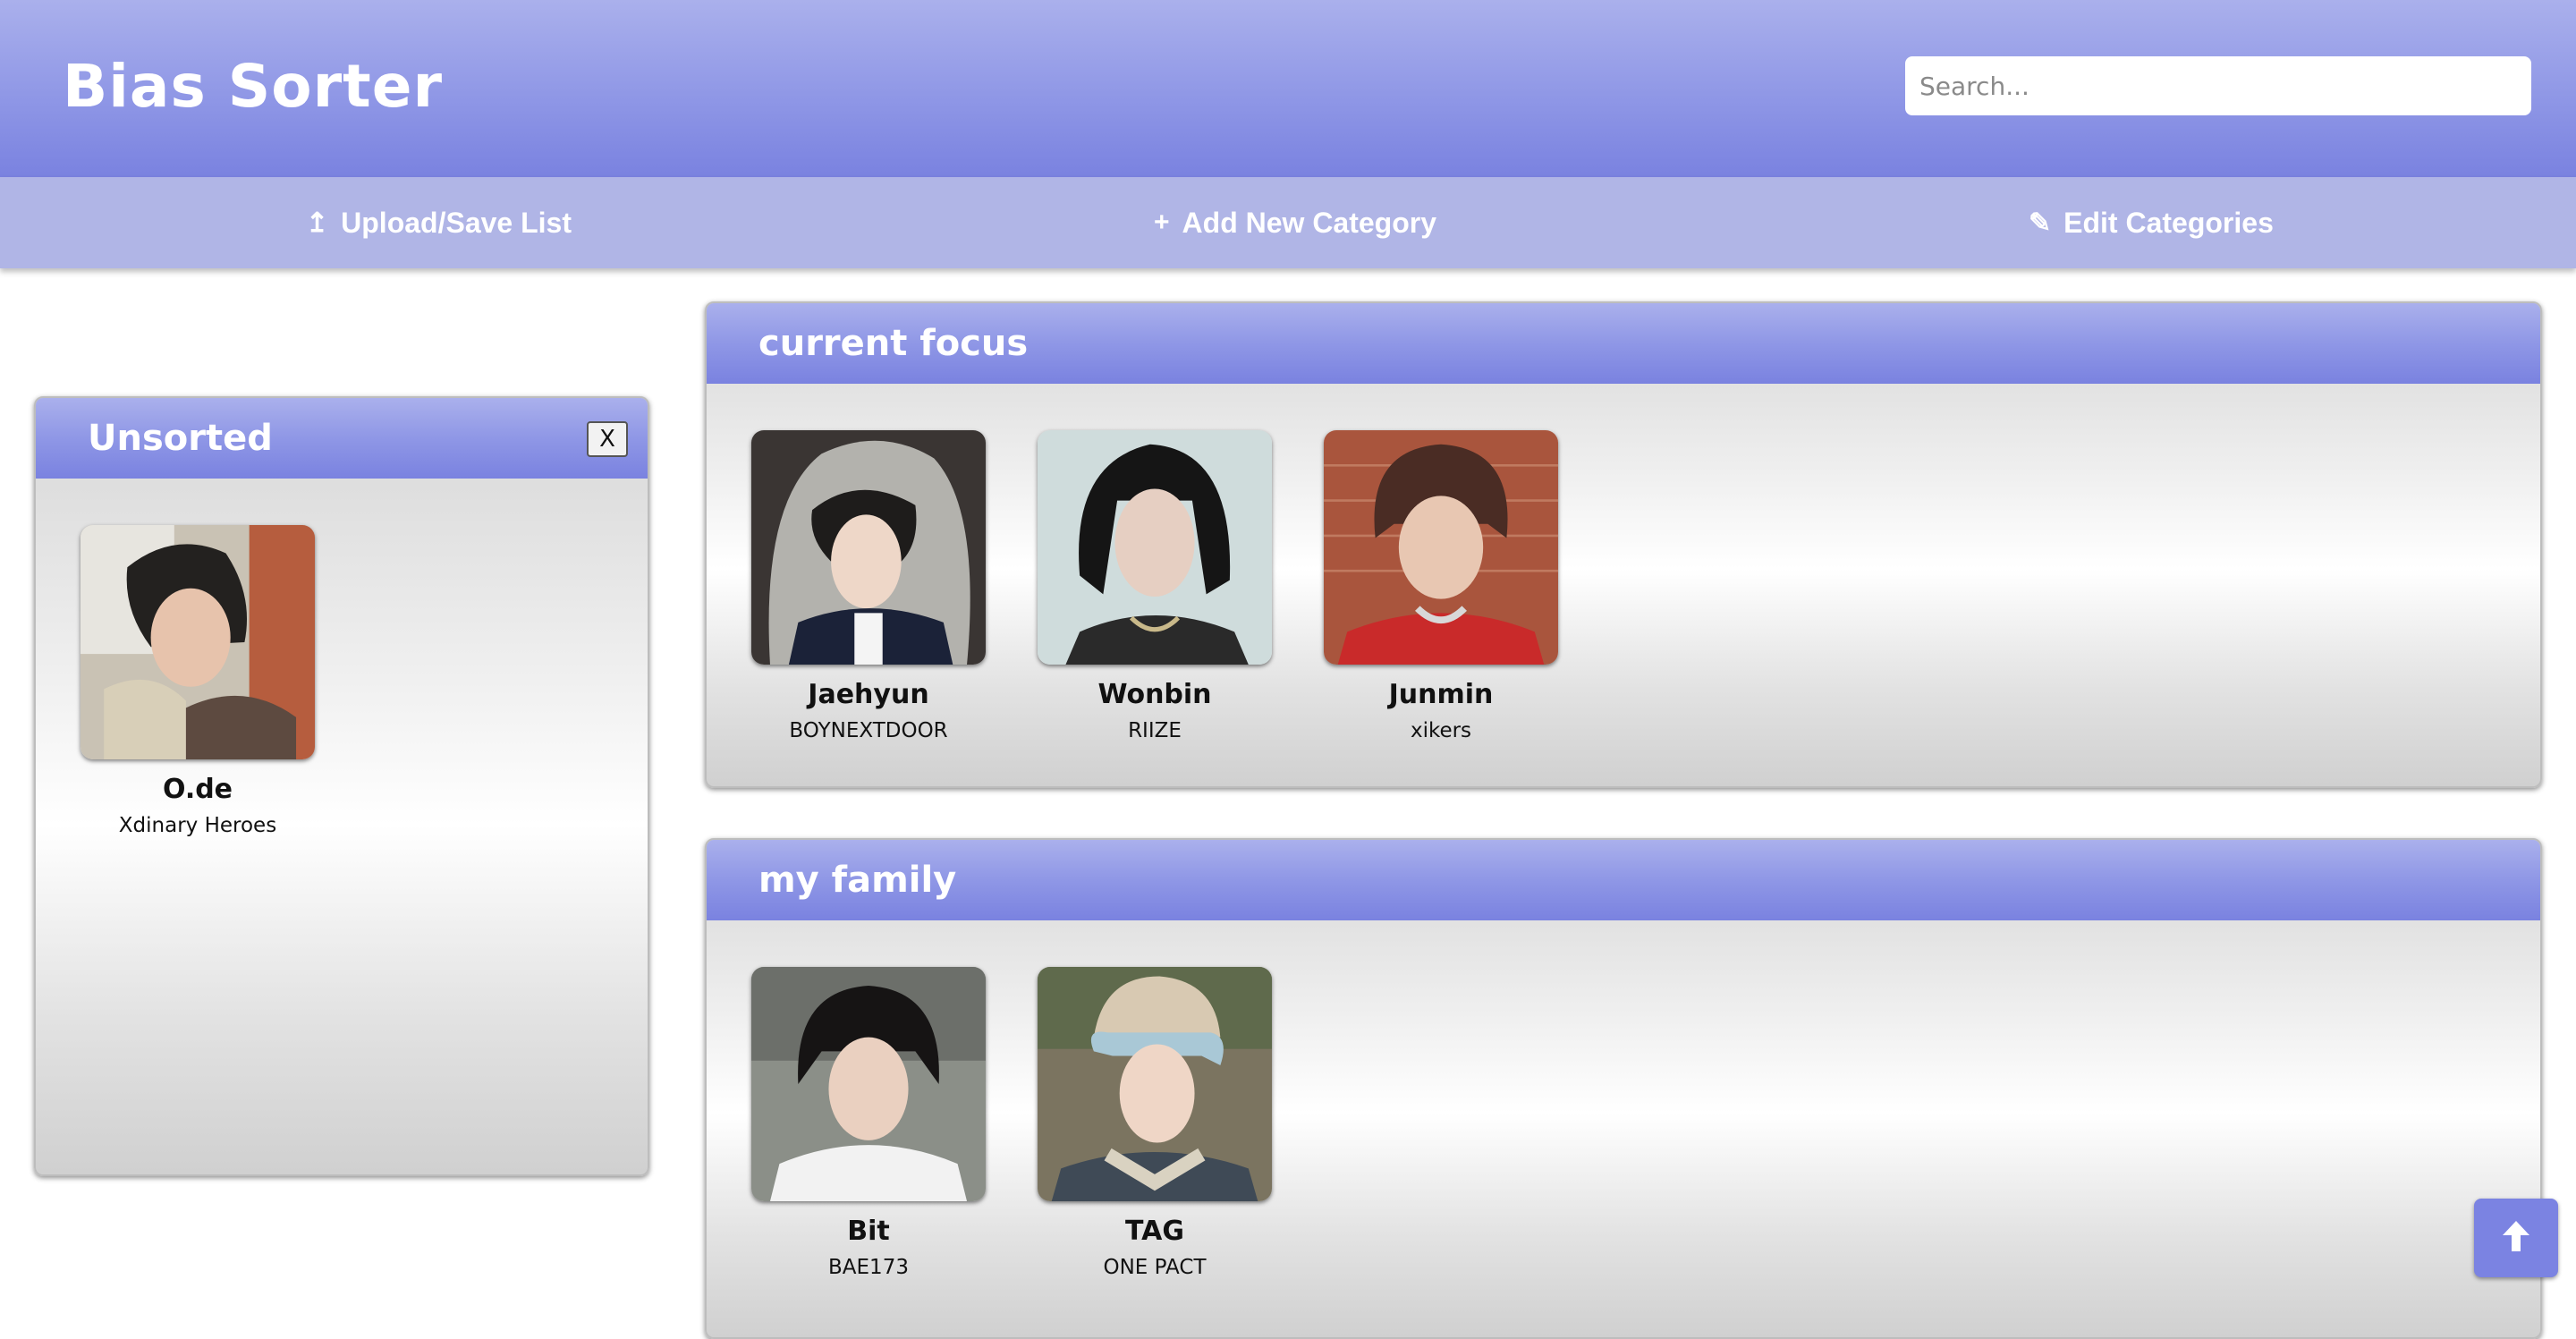  I want to click on arrow-up-icon, so click(2516, 1238).